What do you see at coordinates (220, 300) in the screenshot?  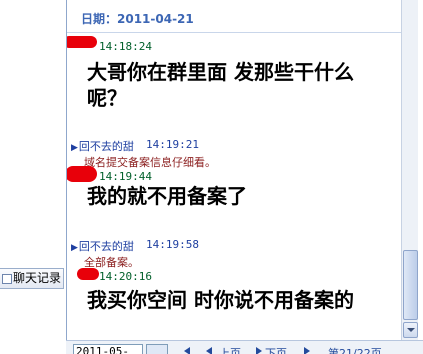 I see `message-text: 我买你空间 时你说不用备案的` at bounding box center [220, 300].